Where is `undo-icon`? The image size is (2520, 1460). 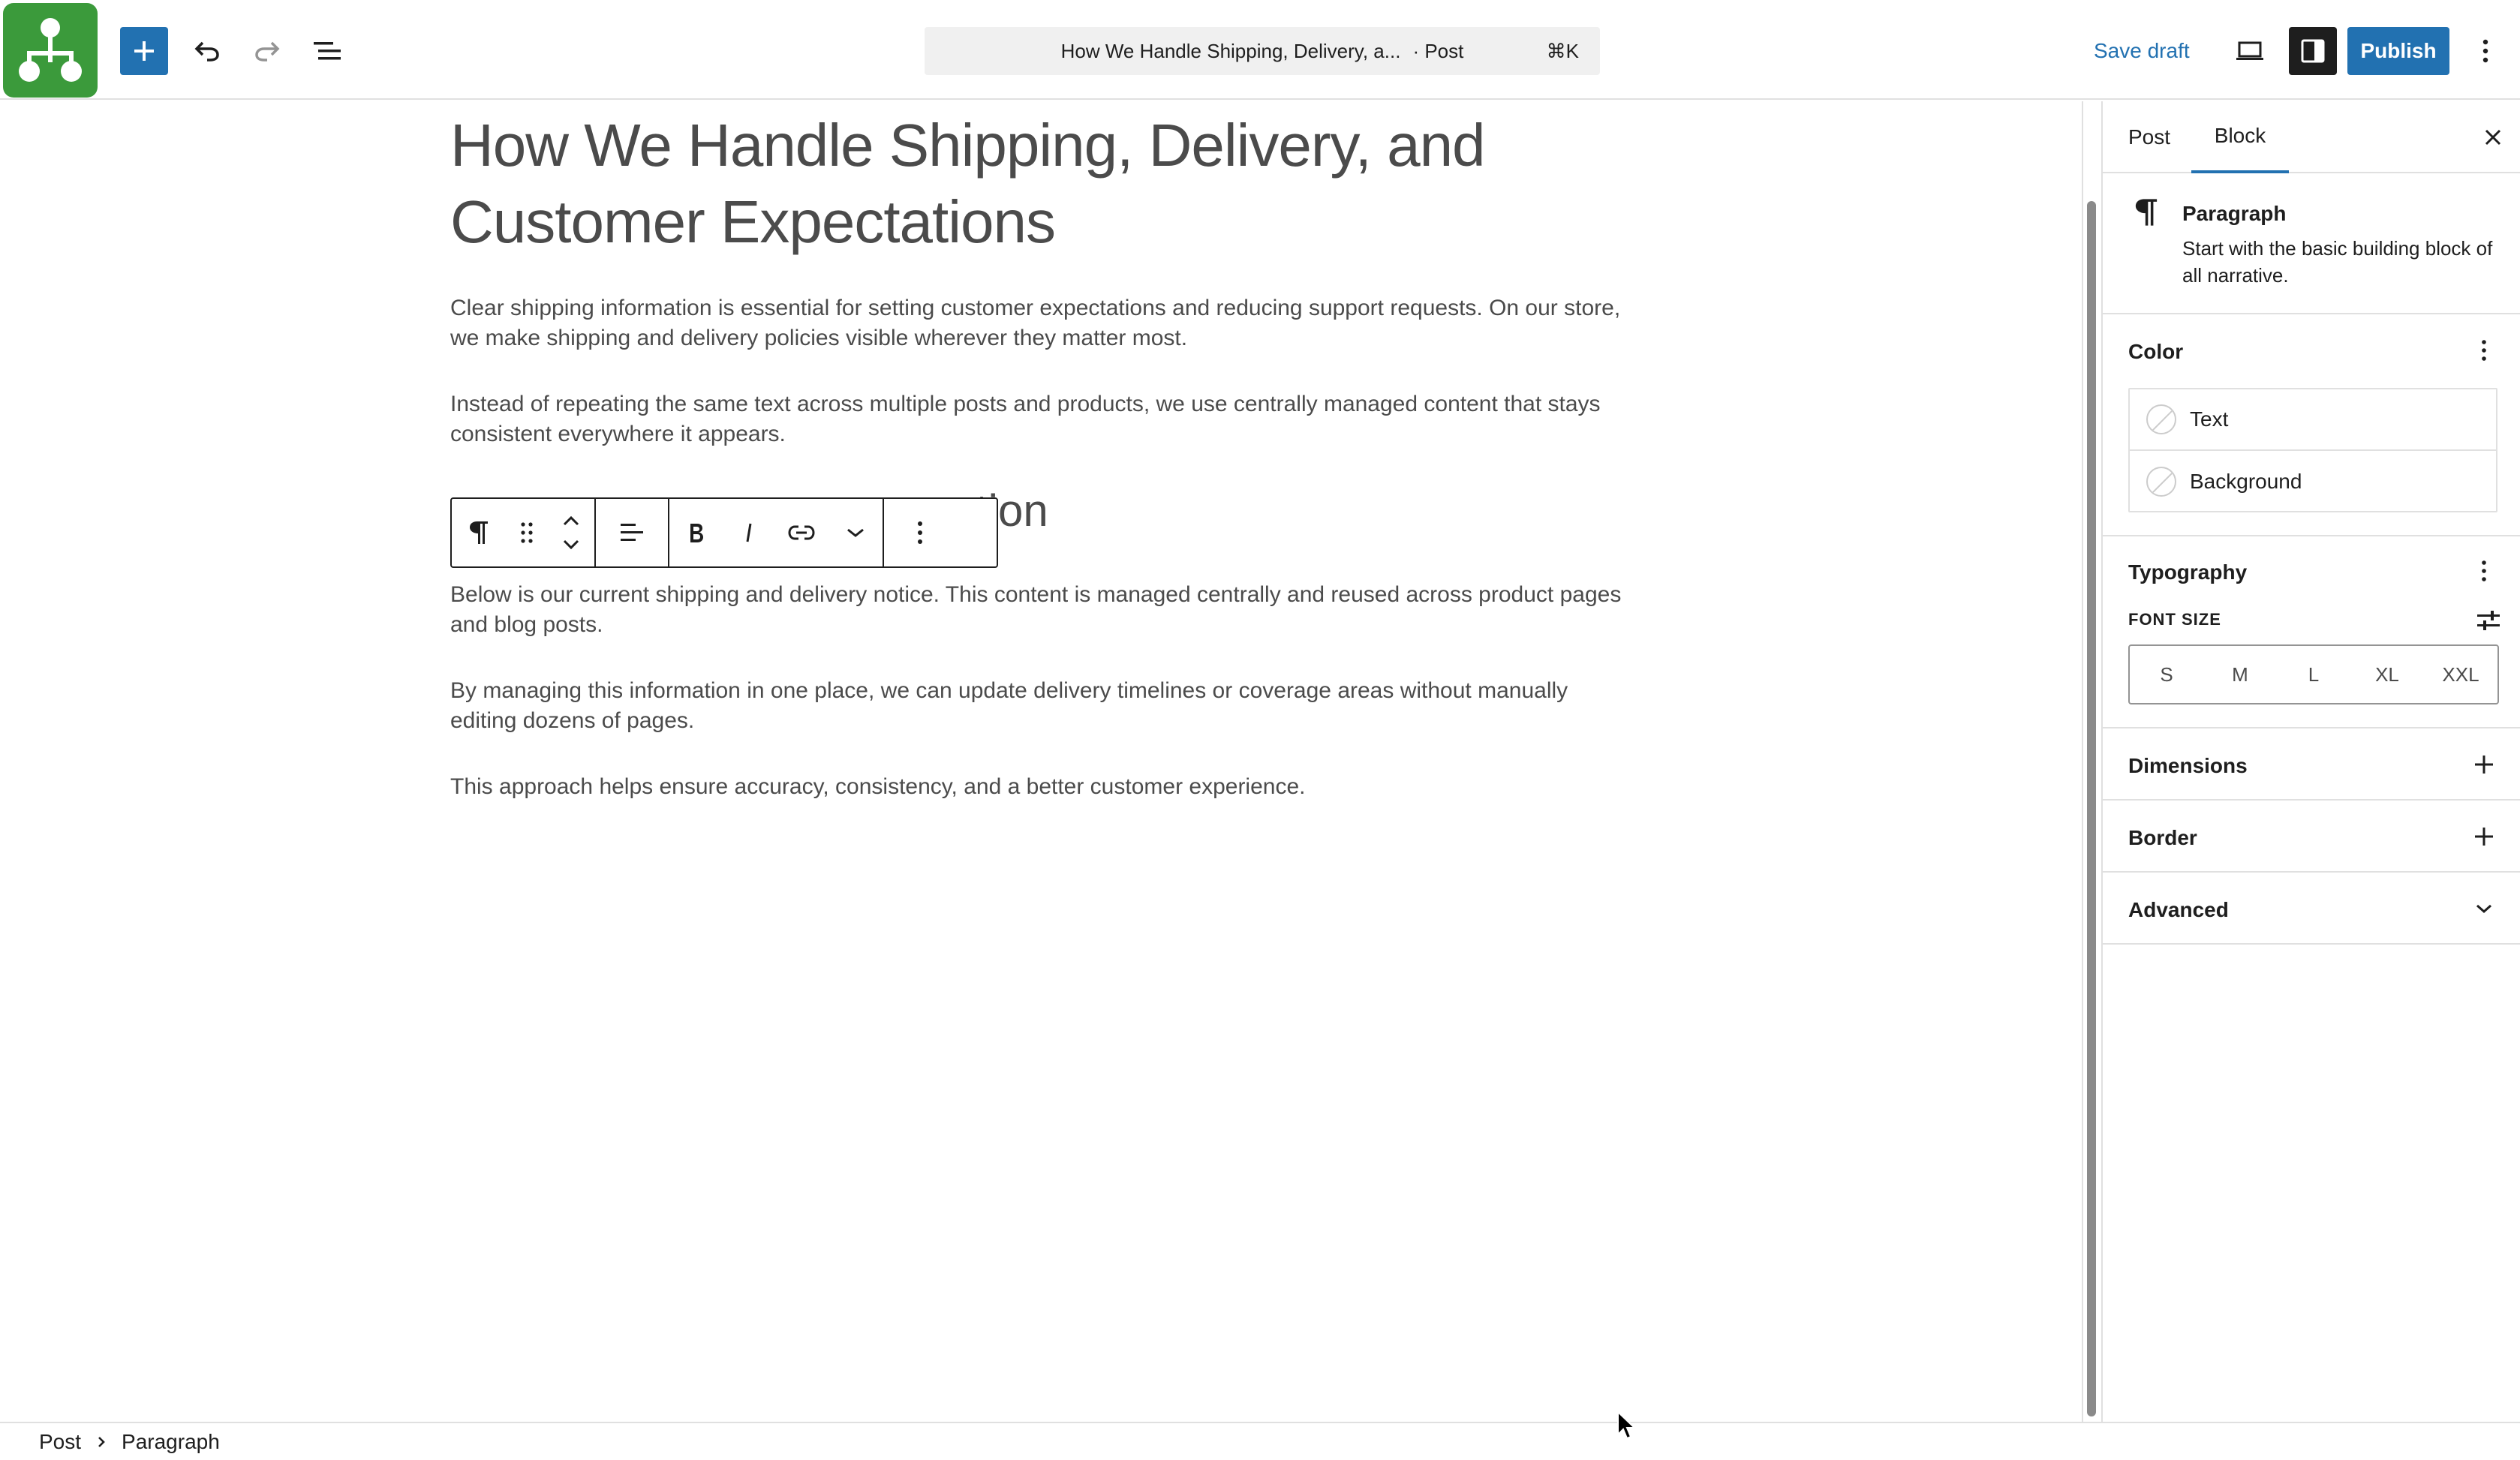
undo-icon is located at coordinates (206, 51).